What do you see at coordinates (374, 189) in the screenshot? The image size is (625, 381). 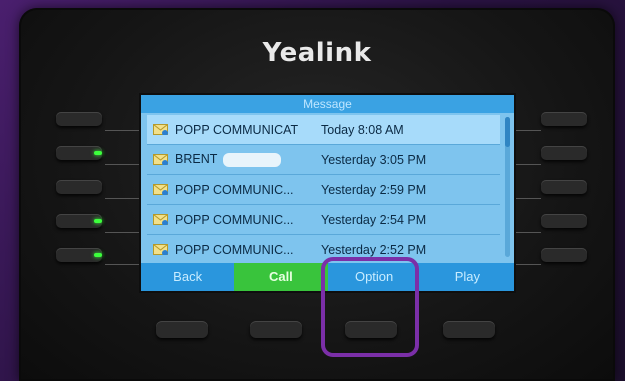 I see `message-time: Yesterday 2:59 PM` at bounding box center [374, 189].